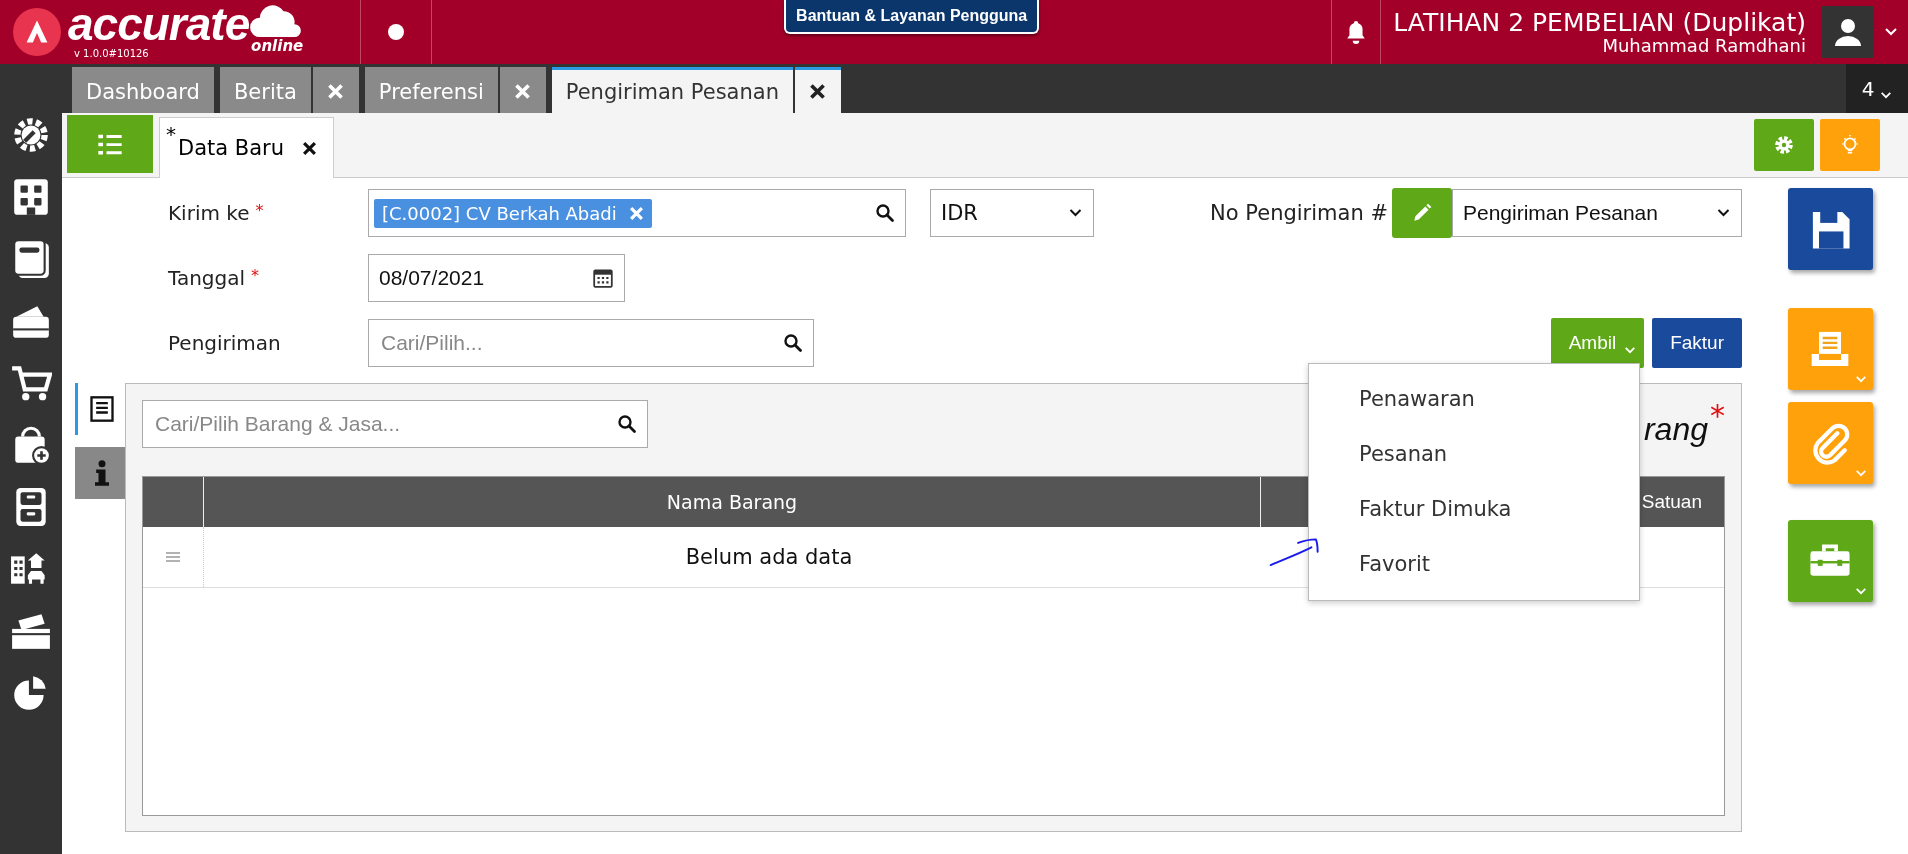  I want to click on settings-icon, so click(1784, 145).